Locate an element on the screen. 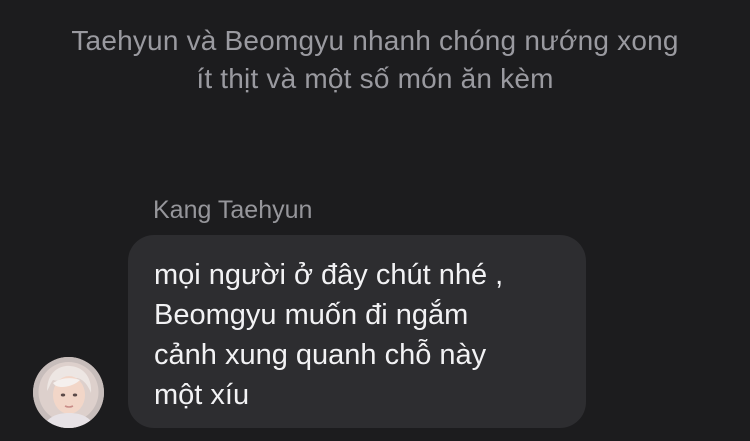 This screenshot has height=441, width=750. avatar-portrait-icon is located at coordinates (68, 392).